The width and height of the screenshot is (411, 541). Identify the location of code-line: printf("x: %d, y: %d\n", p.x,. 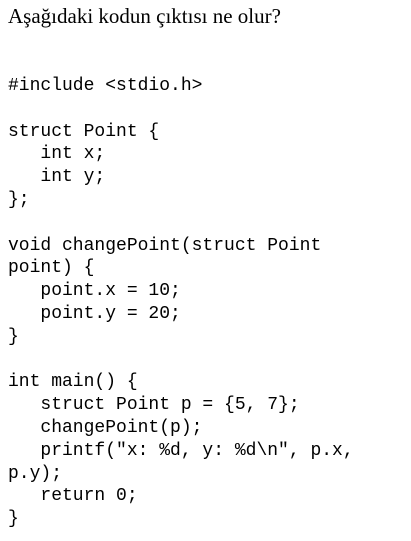
(181, 450).